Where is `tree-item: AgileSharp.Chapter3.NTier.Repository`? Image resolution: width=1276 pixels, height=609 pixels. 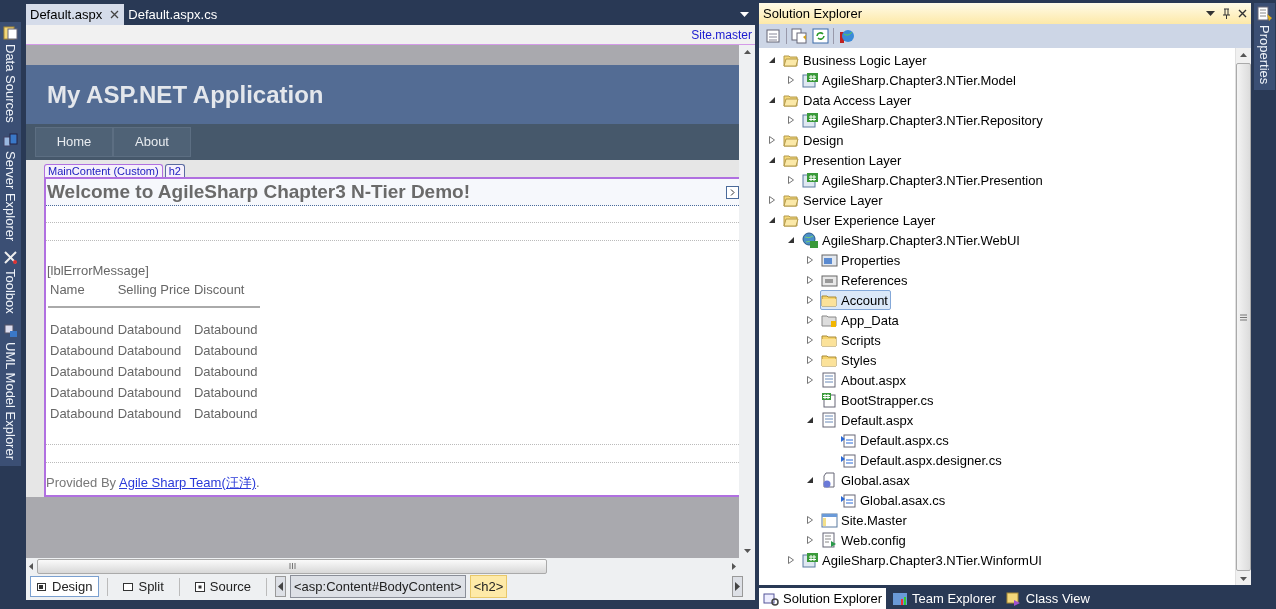
tree-item: AgileSharp.Chapter3.NTier.Repository is located at coordinates (923, 120).